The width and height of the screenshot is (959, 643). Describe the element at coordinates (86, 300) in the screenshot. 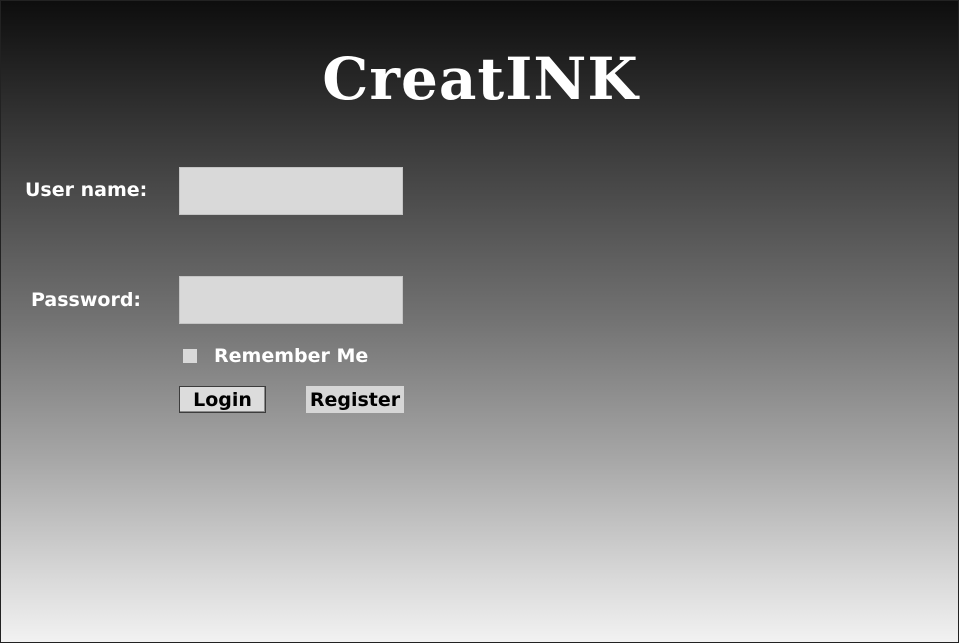

I see `password-label: Password:` at that location.